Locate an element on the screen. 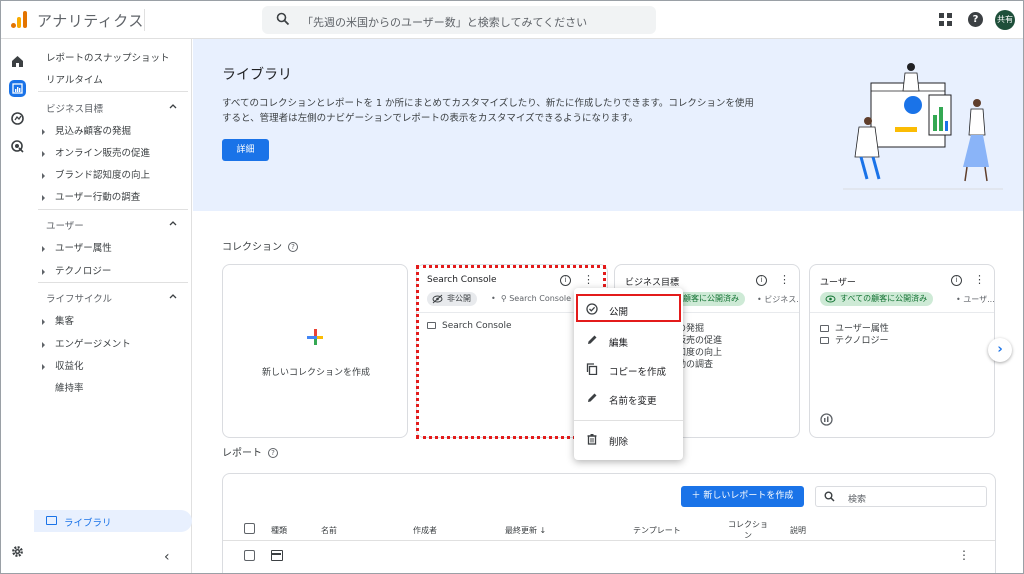 This screenshot has height=574, width=1024. column-header-template: テンプレート is located at coordinates (657, 530).